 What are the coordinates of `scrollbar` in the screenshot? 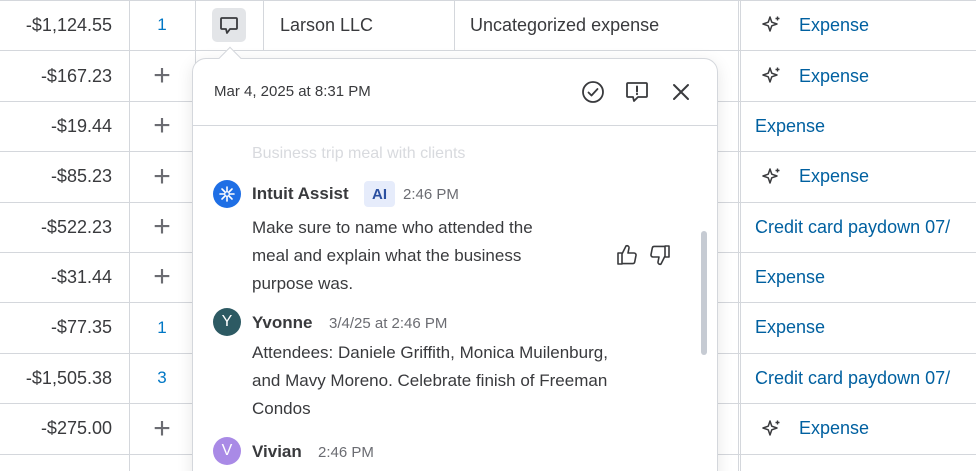 It's located at (704, 293).